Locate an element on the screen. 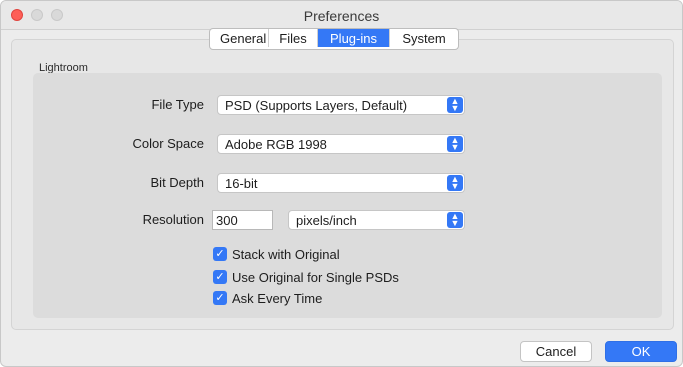 The height and width of the screenshot is (367, 683). file-type-value: PSD (Supports Layers, Default) is located at coordinates (316, 105).